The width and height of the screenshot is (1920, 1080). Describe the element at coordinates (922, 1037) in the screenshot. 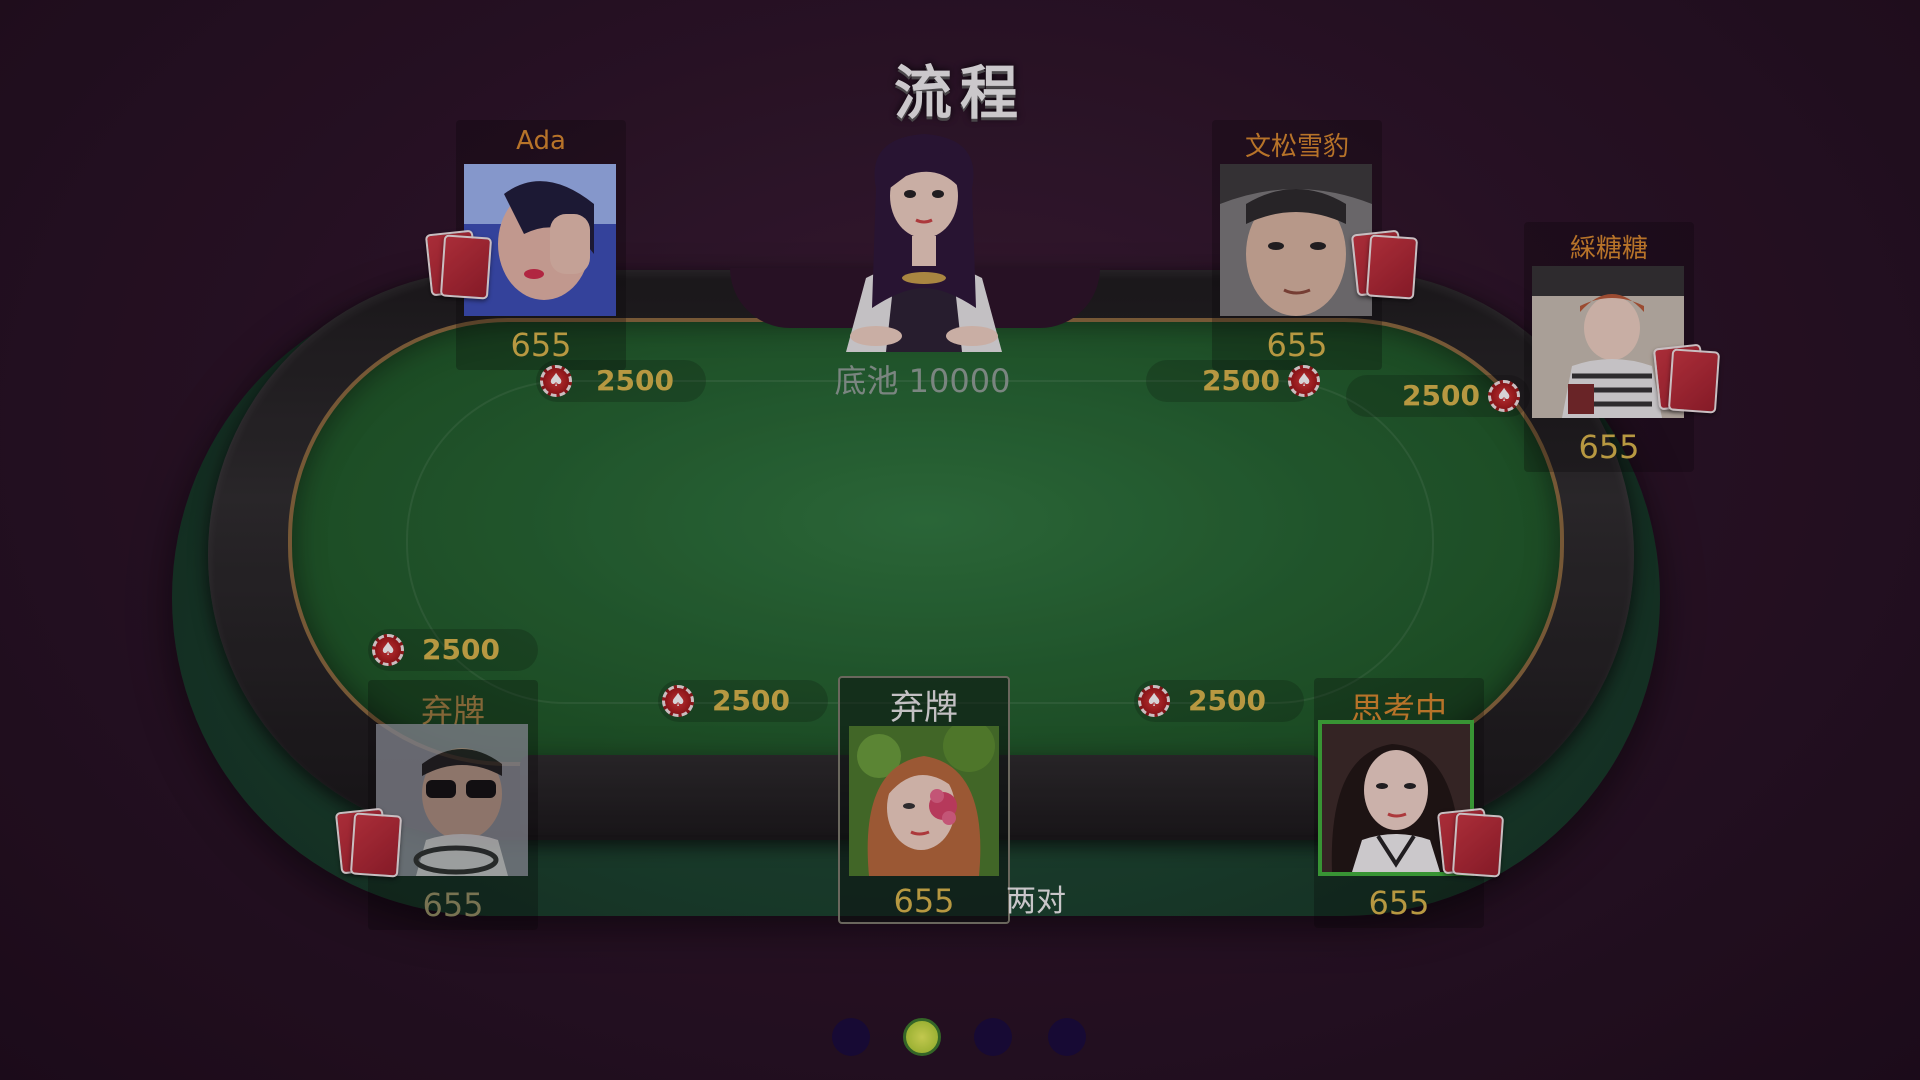

I see `page-dot-2-active` at that location.